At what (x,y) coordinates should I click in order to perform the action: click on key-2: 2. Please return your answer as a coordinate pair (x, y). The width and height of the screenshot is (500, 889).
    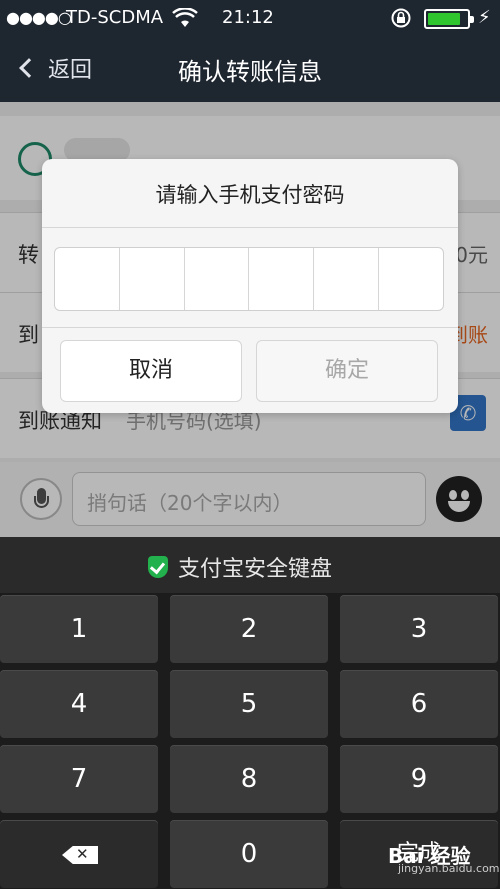
    Looking at the image, I should click on (249, 629).